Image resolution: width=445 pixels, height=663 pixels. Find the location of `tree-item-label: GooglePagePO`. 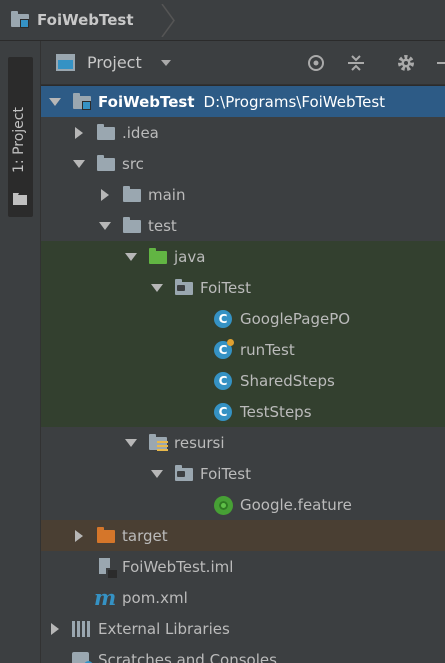

tree-item-label: GooglePagePO is located at coordinates (295, 318).